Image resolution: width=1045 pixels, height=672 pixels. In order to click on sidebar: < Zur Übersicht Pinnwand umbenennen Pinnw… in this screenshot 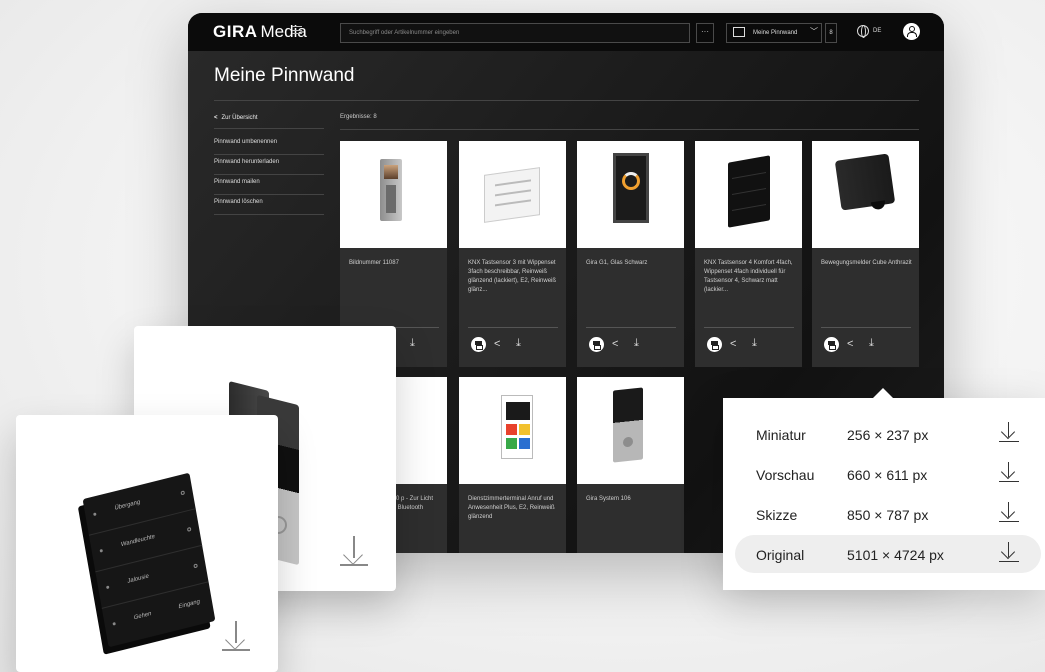, I will do `click(269, 162)`.